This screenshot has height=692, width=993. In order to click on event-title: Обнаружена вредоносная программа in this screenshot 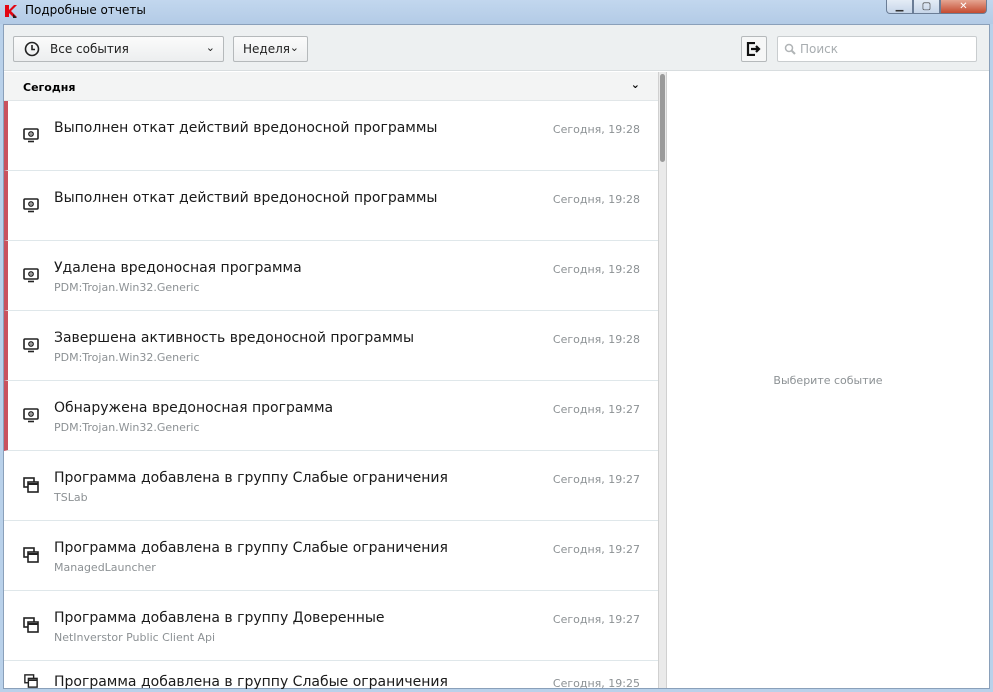, I will do `click(194, 408)`.